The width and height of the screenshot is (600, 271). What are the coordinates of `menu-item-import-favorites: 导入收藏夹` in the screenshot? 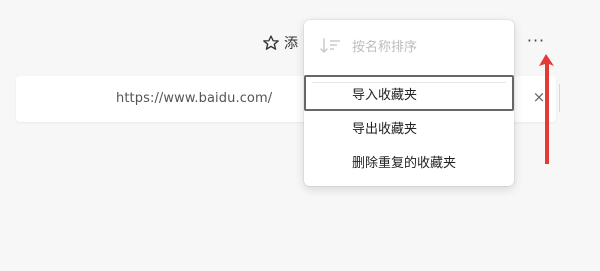 It's located at (409, 93).